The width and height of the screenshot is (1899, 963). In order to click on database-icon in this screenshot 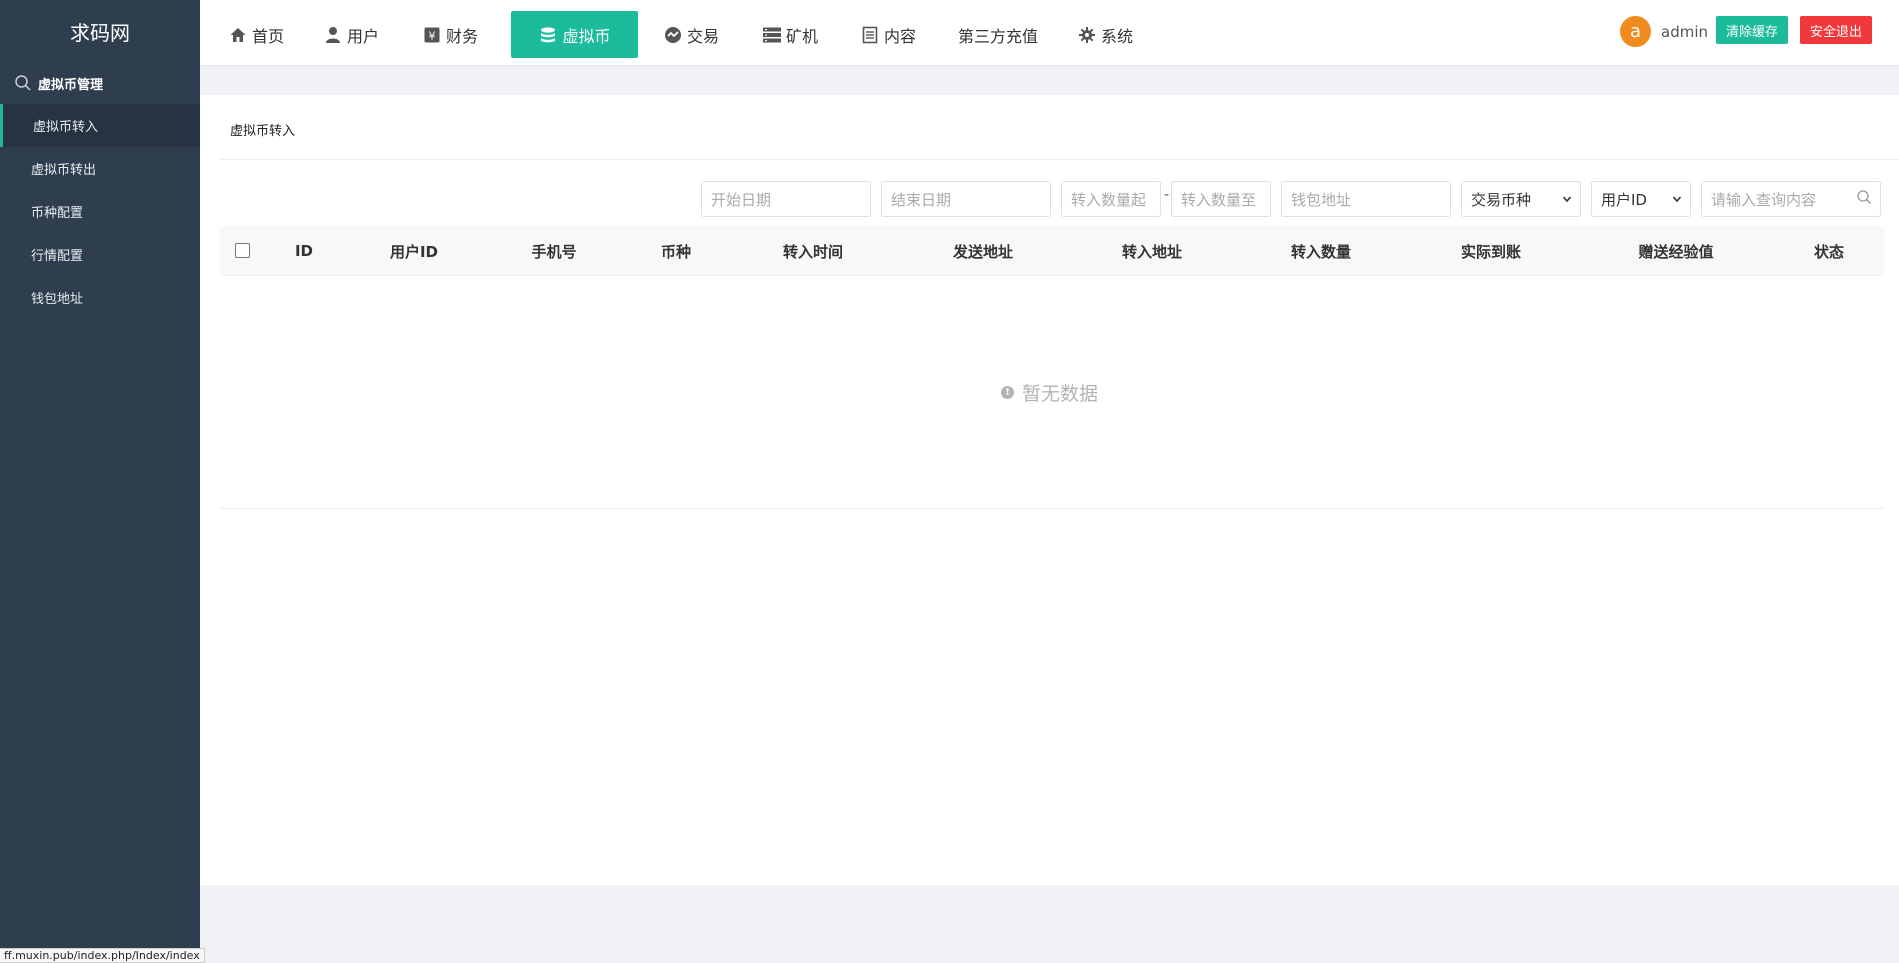, I will do `click(548, 35)`.